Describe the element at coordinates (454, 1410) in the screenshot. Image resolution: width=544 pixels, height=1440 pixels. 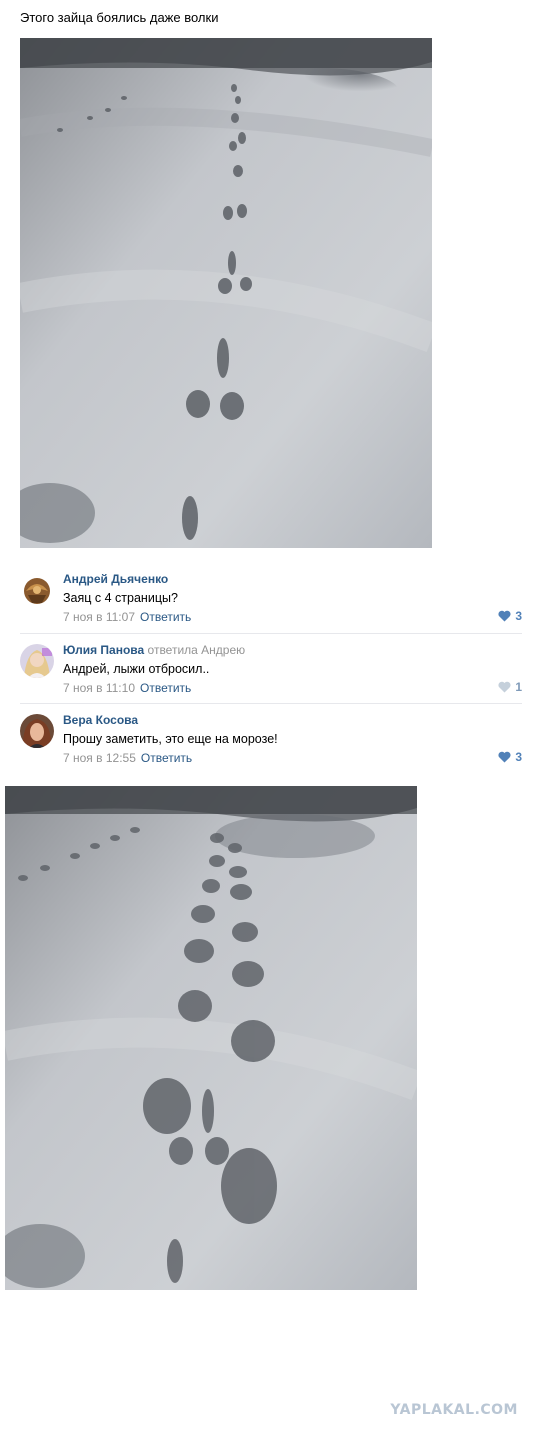
I see `watermark-logo: YAPLAKAL.COM` at that location.